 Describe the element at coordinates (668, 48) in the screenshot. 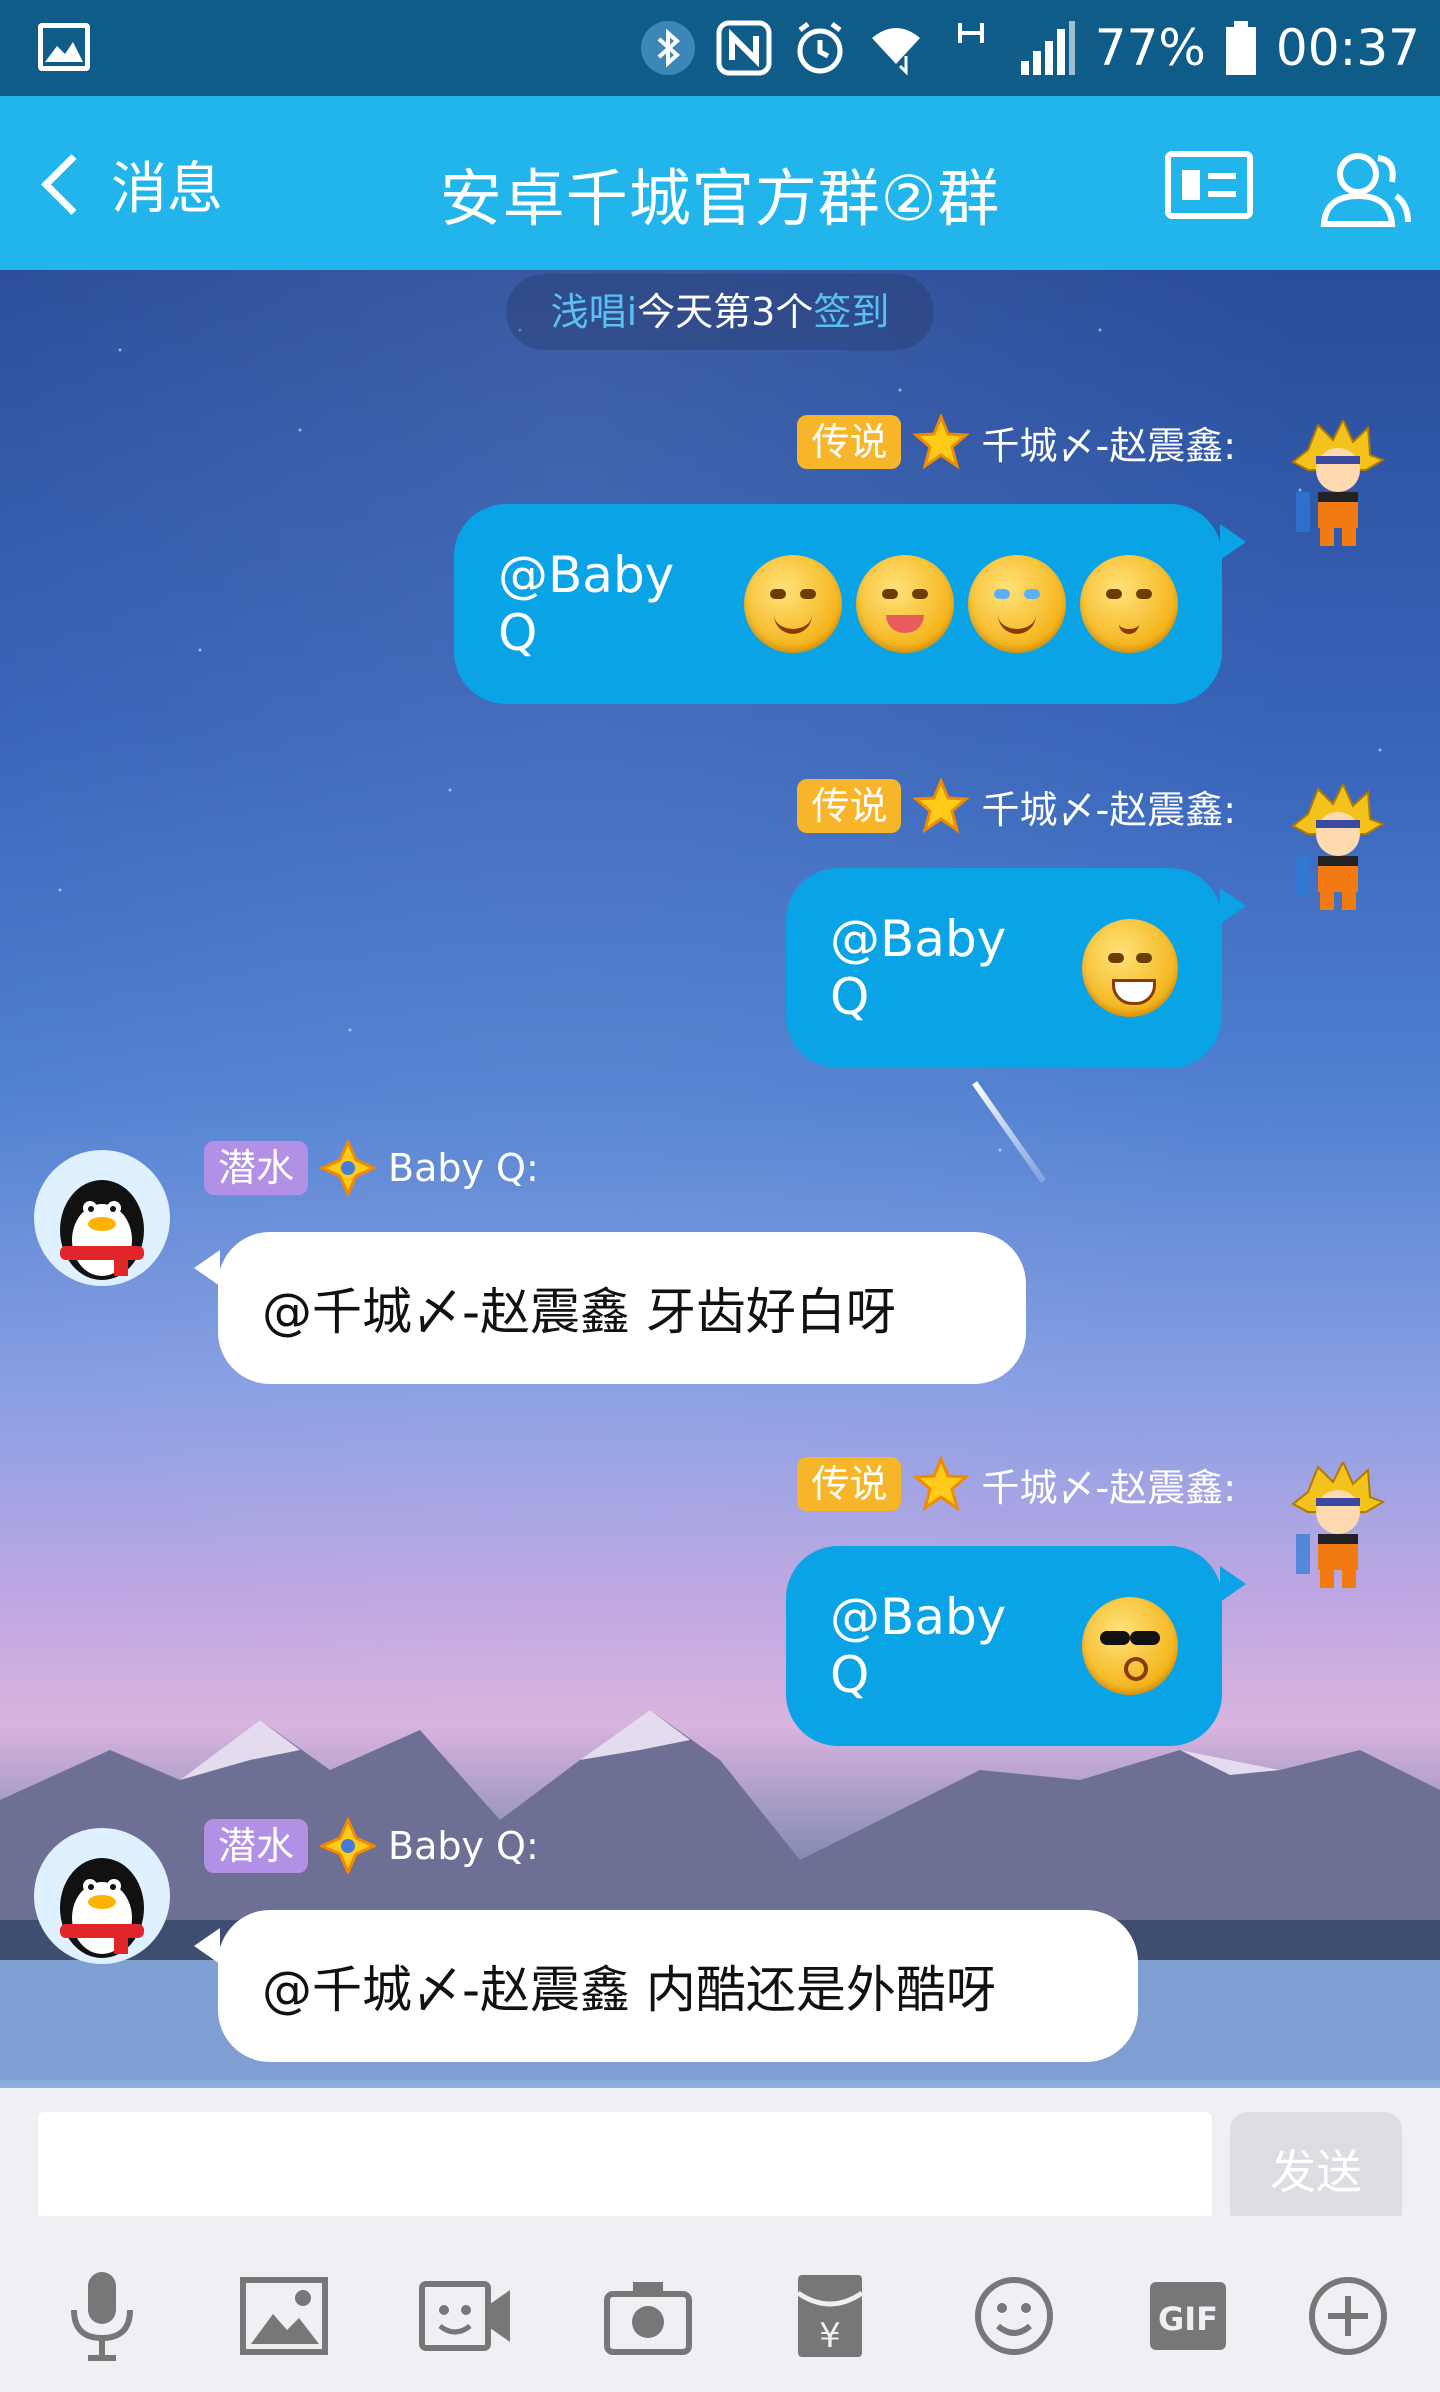

I see `bluetooth-icon` at that location.